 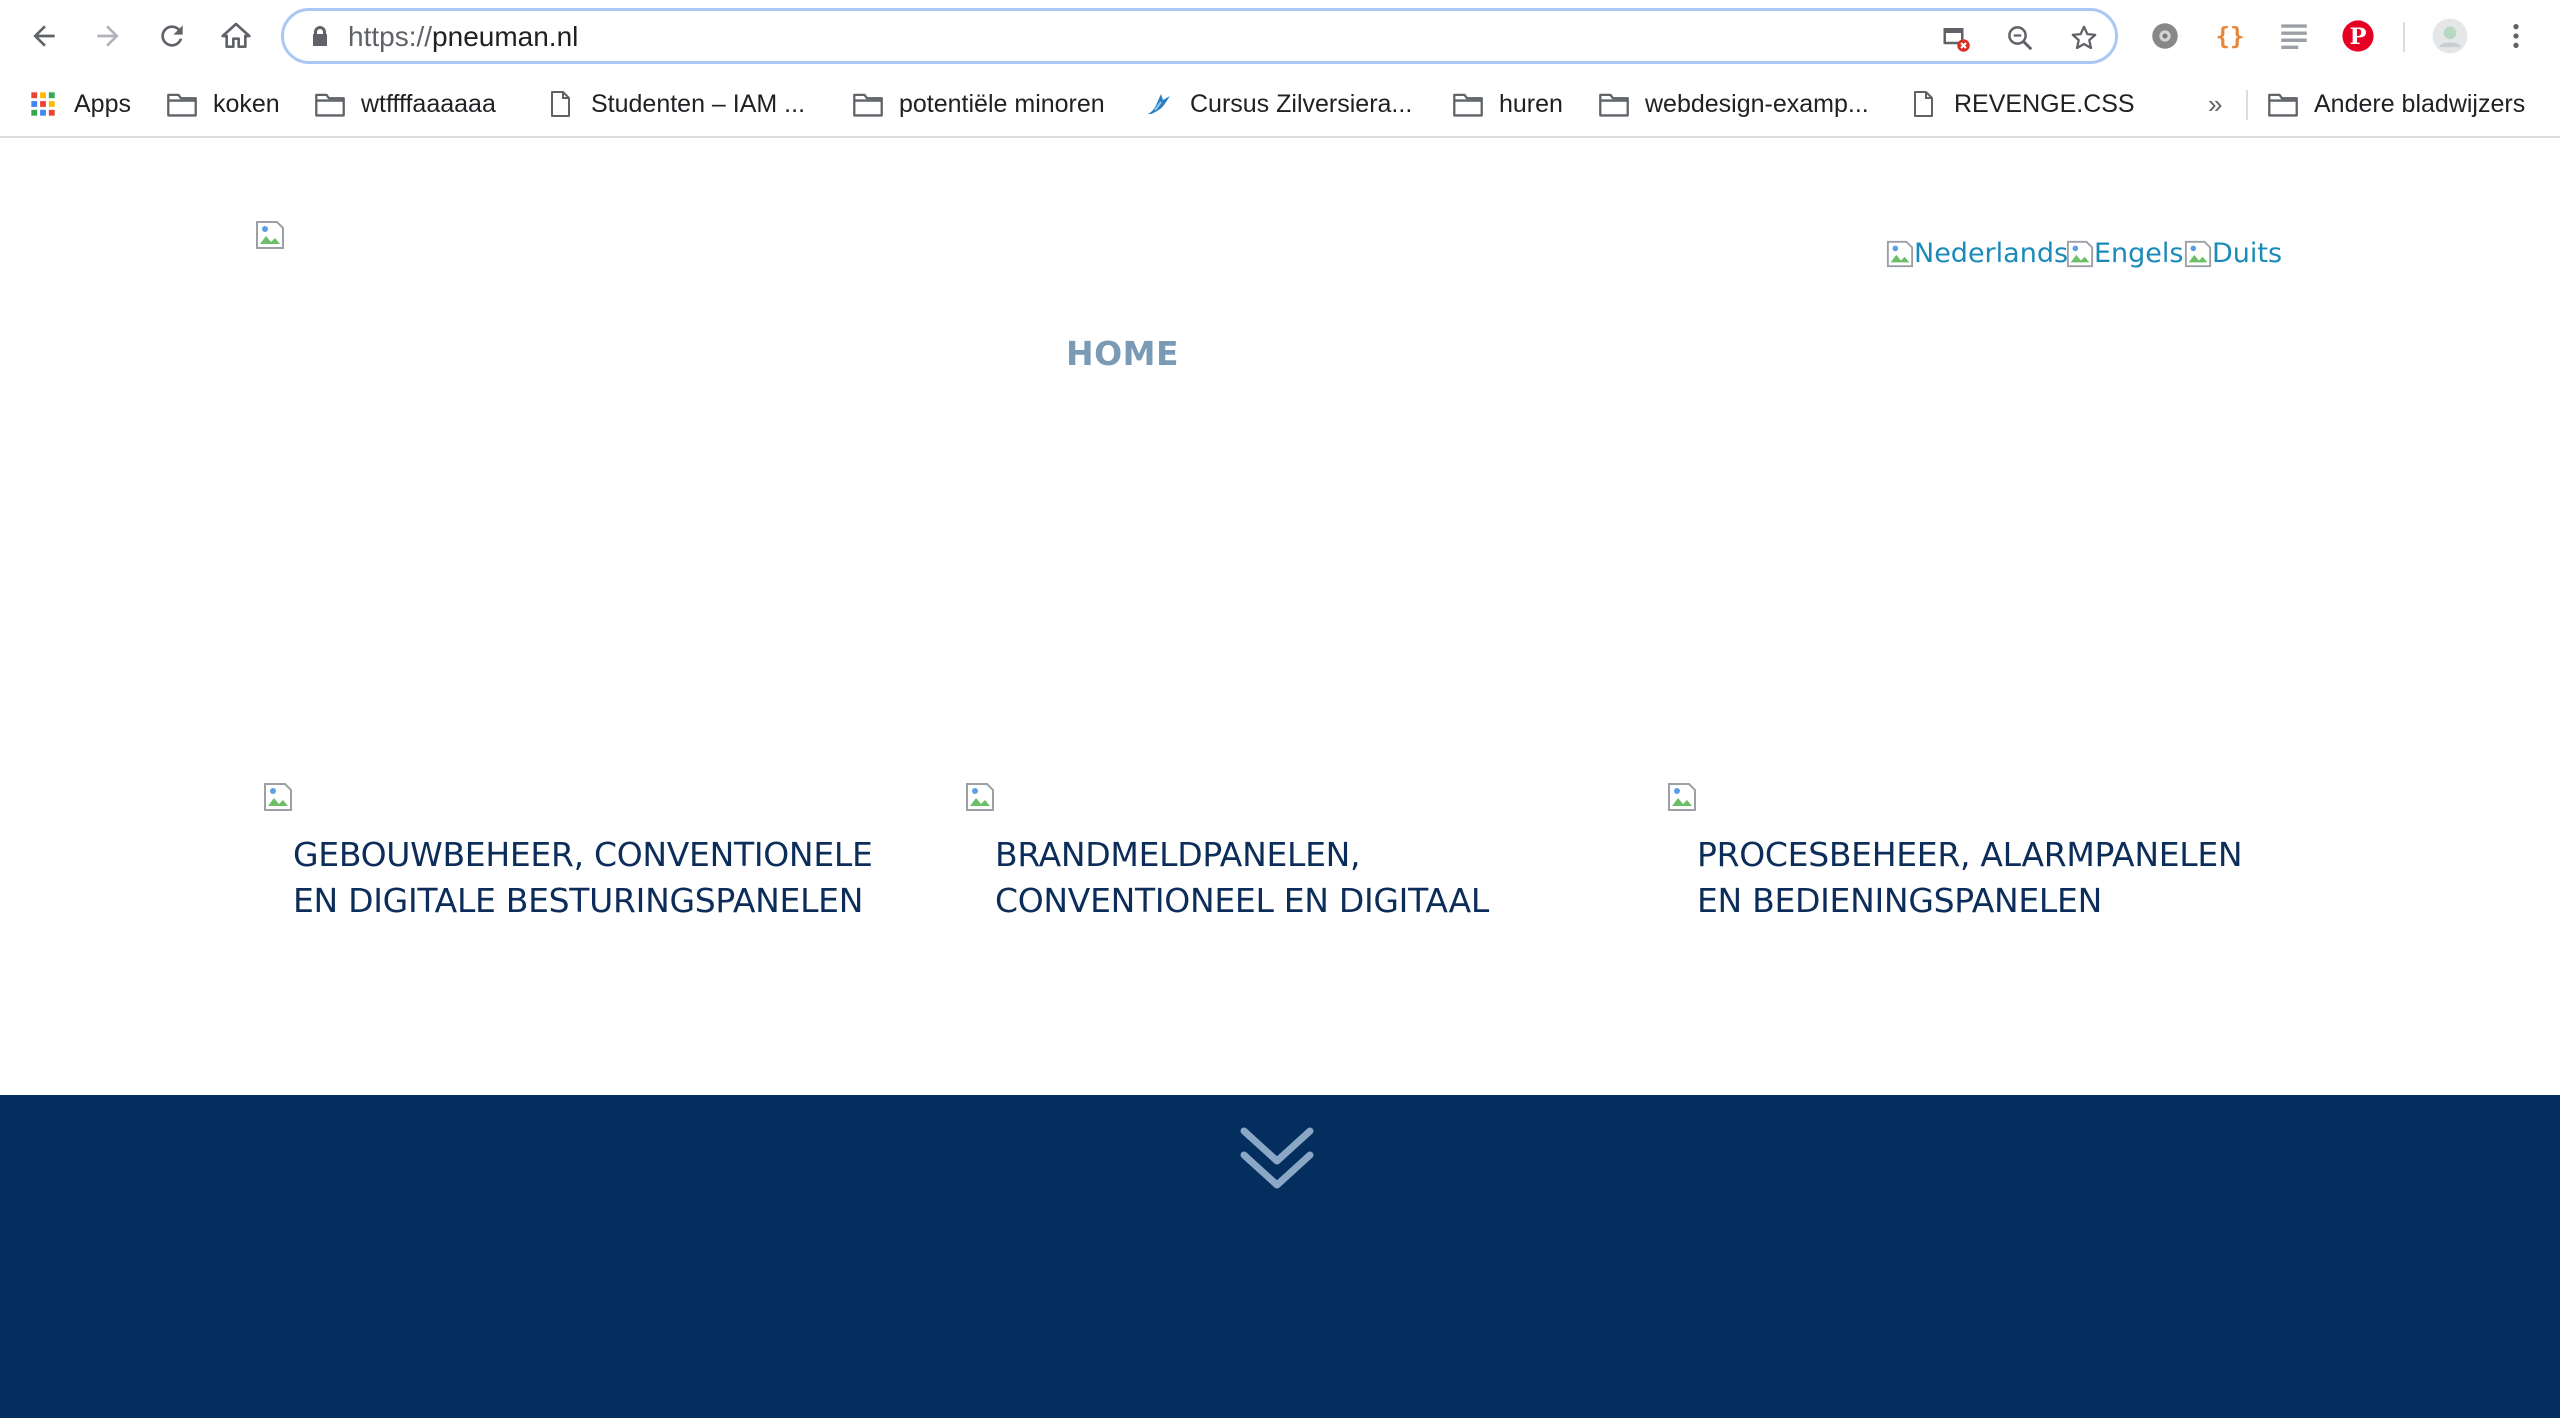 I want to click on reader-extension-button, so click(x=2294, y=36).